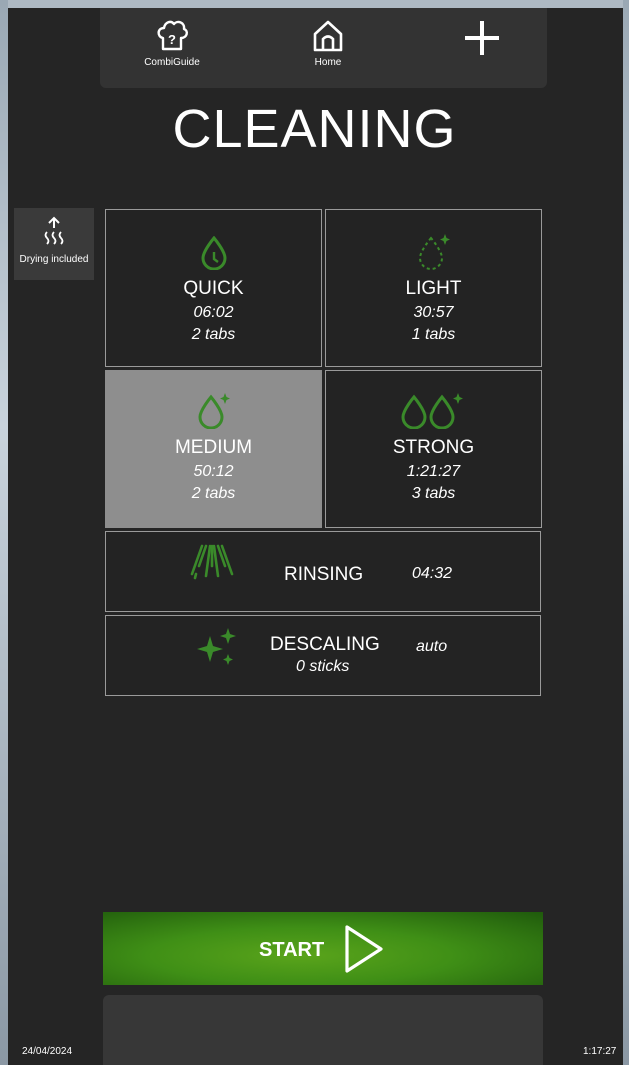 The width and height of the screenshot is (629, 1065). Describe the element at coordinates (172, 62) in the screenshot. I see `combiguide-label: CombiGuide` at that location.